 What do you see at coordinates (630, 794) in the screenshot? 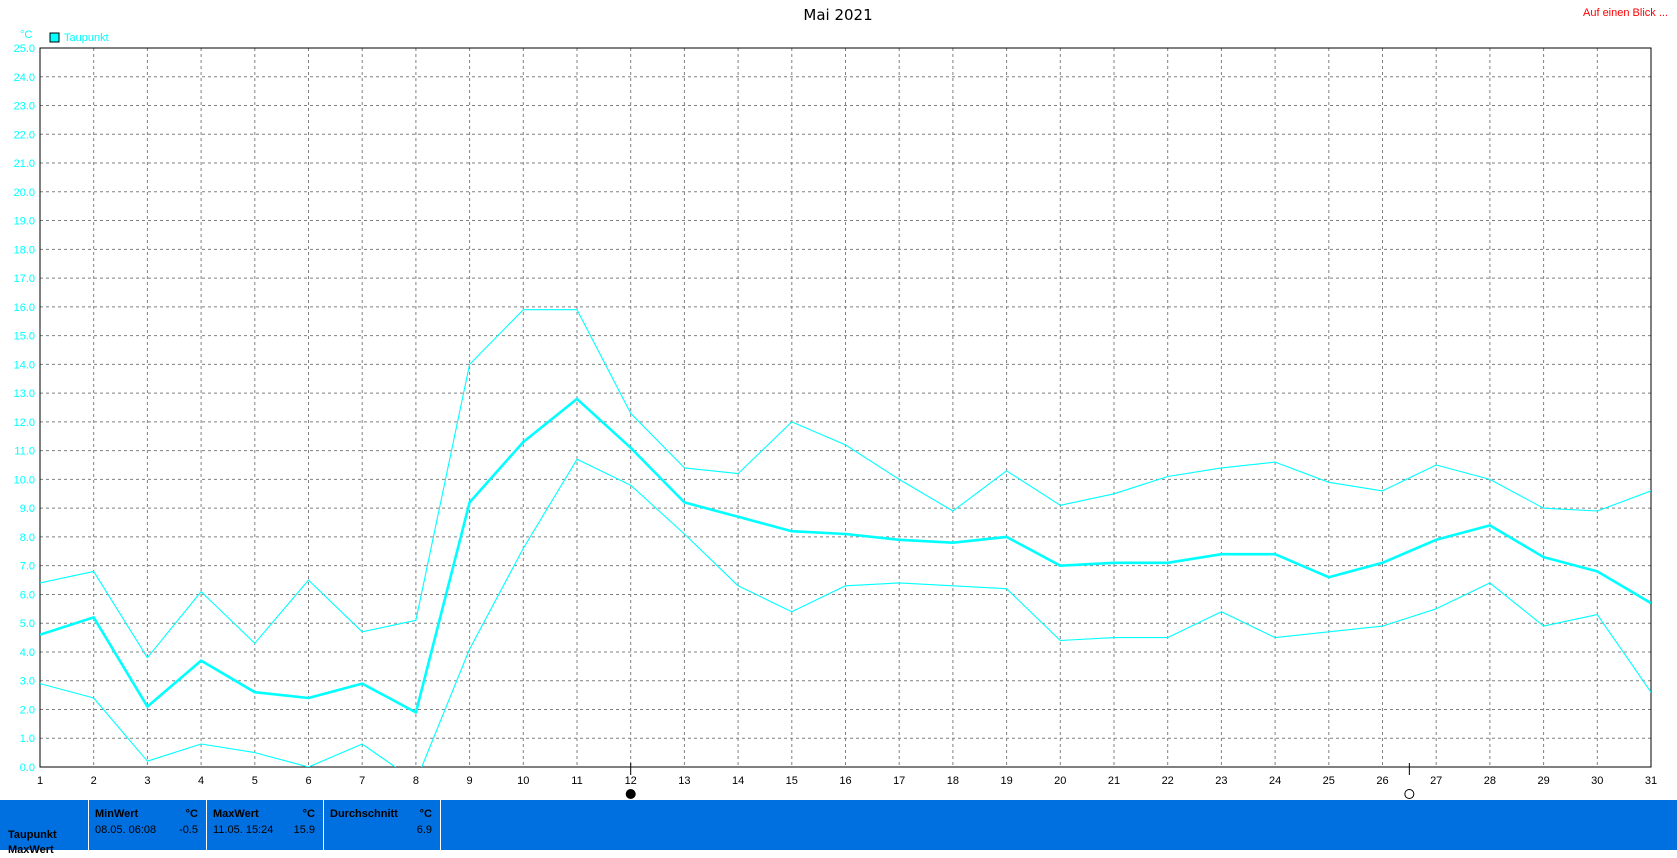
I see `full-moon-icon` at bounding box center [630, 794].